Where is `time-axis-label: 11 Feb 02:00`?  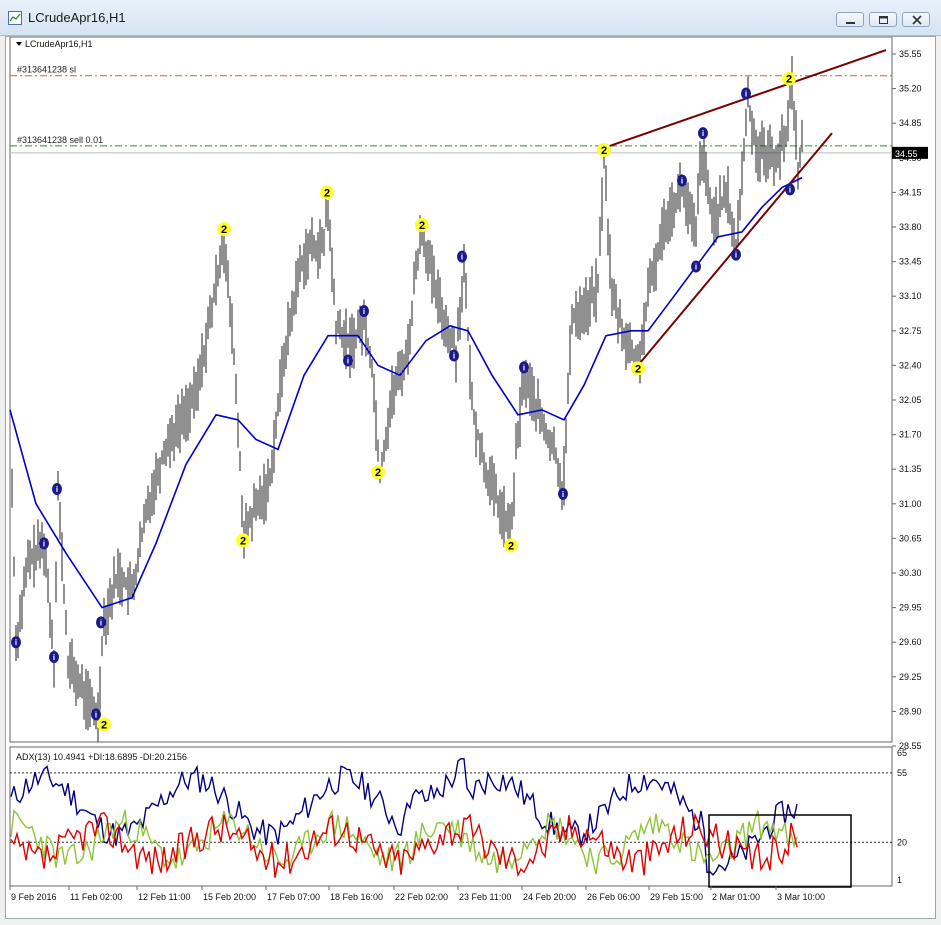 time-axis-label: 11 Feb 02:00 is located at coordinates (96, 897).